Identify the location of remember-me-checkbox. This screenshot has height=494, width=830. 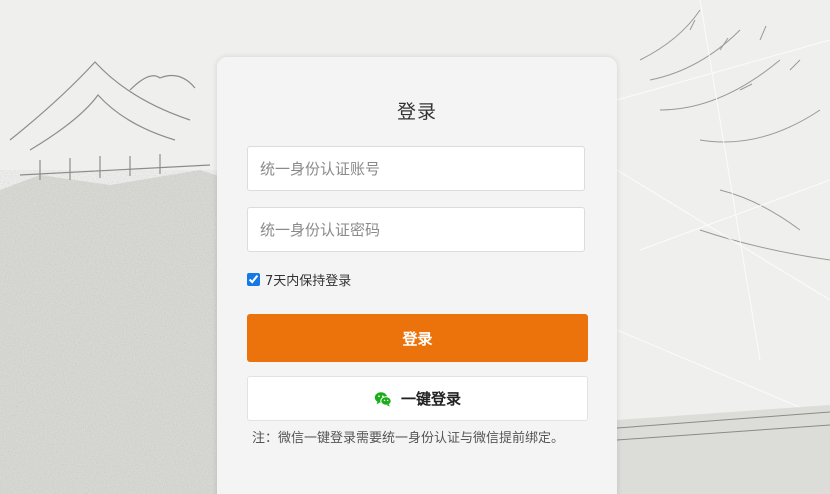
(253, 279).